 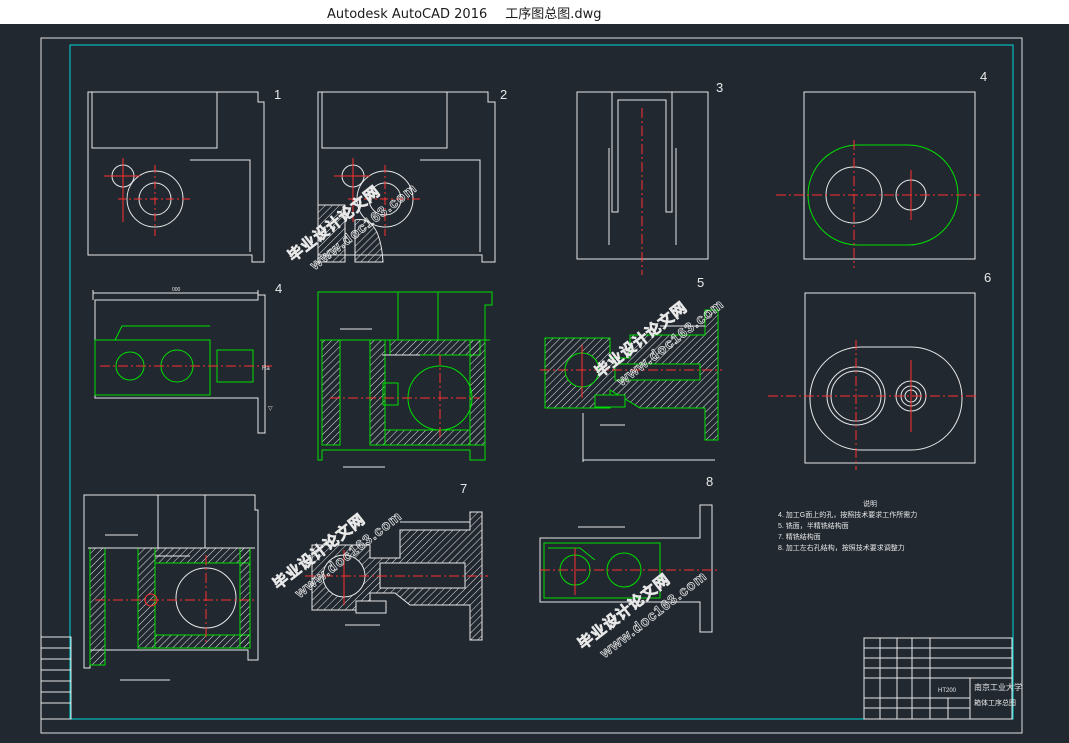 What do you see at coordinates (463, 488) in the screenshot?
I see `view-7-label: 7` at bounding box center [463, 488].